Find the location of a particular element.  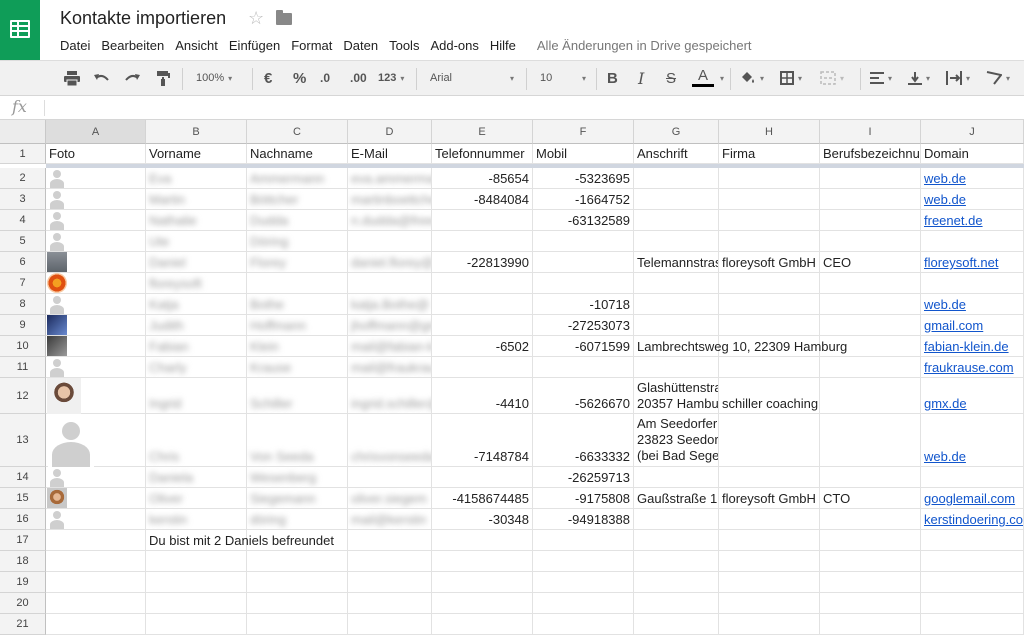

cell-i4 is located at coordinates (870, 220).